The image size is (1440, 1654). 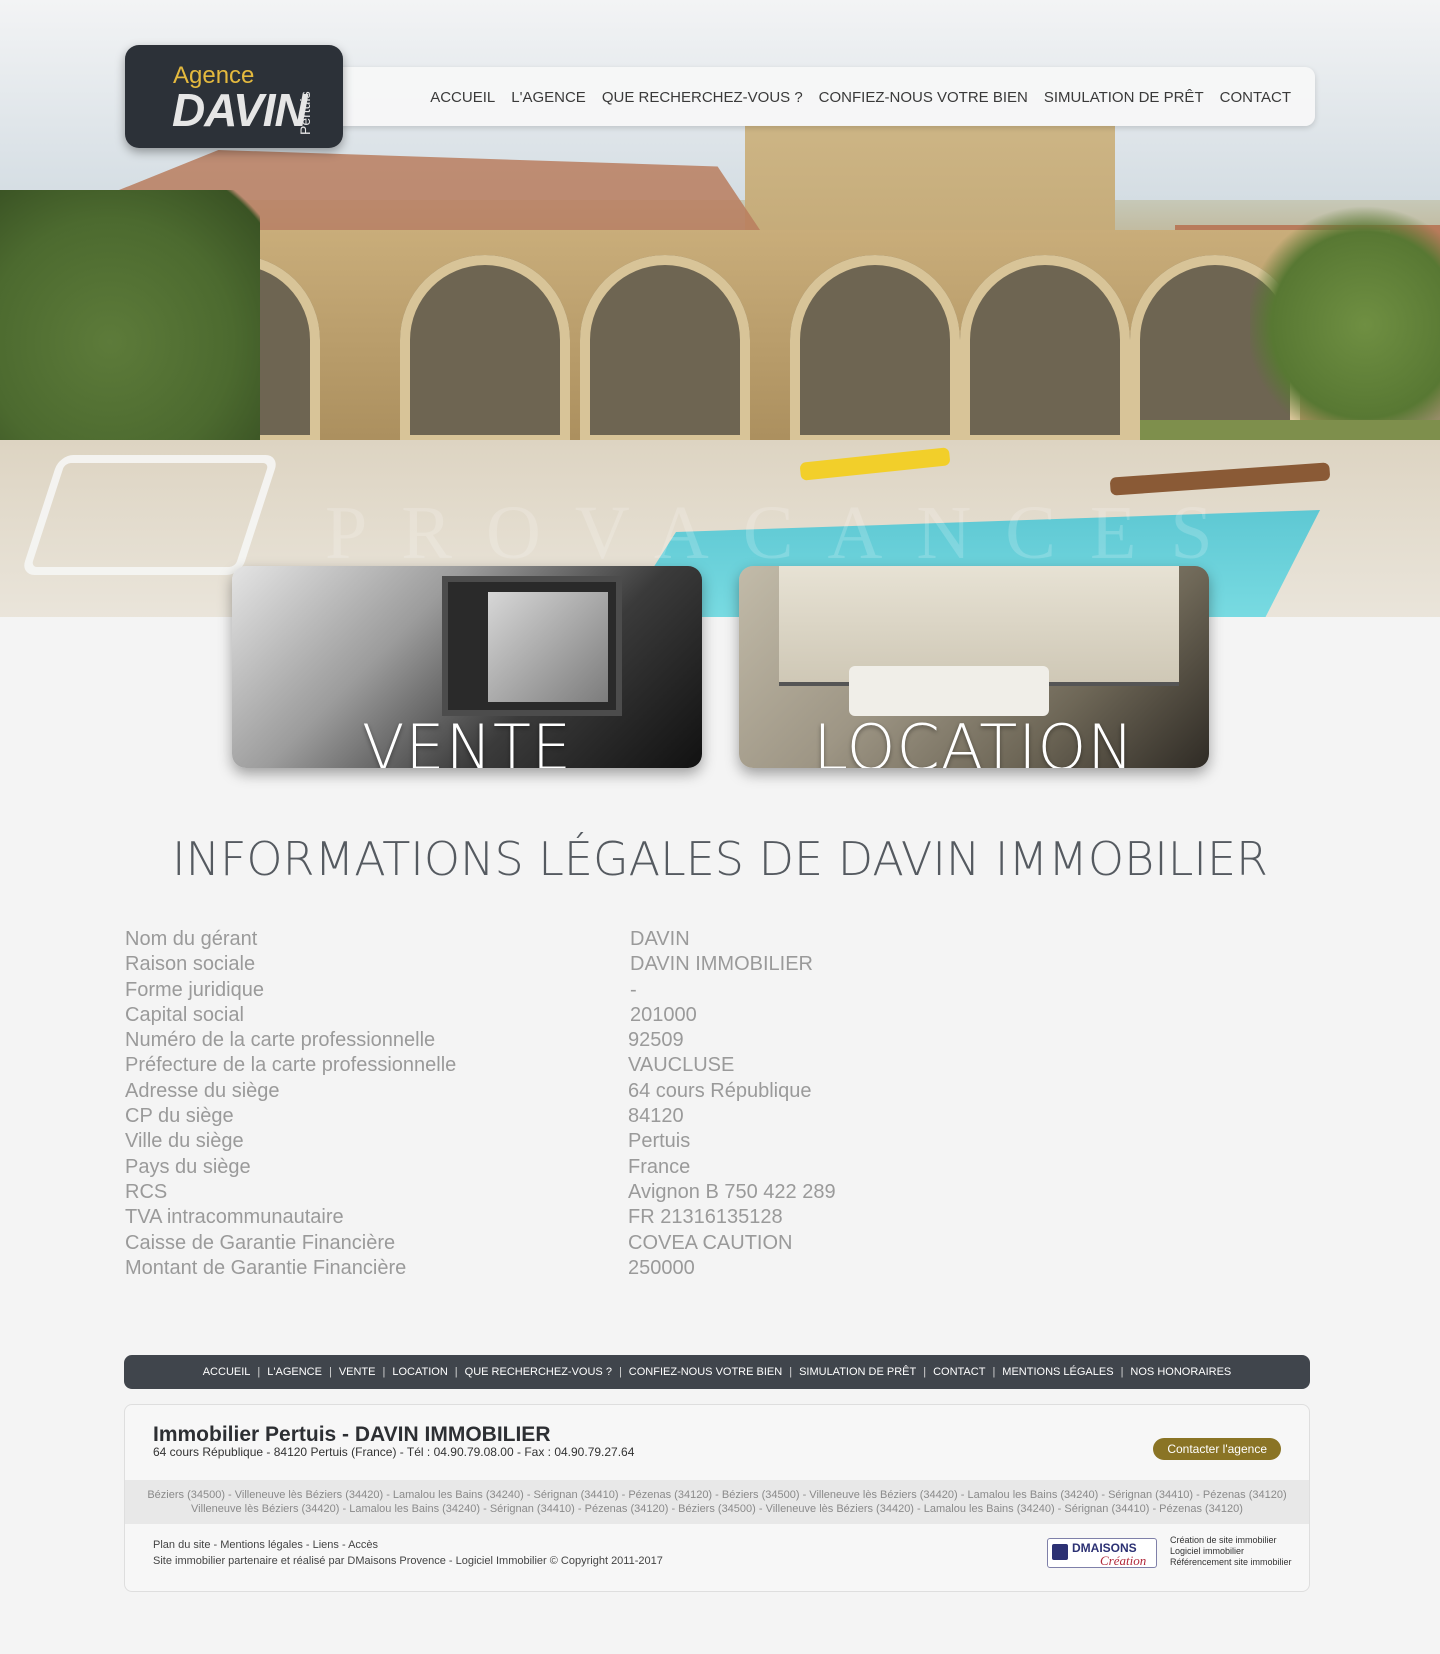 What do you see at coordinates (702, 97) in the screenshot?
I see `nav-item-recherche: QUE RECHERCHEZ-VOUS ?` at bounding box center [702, 97].